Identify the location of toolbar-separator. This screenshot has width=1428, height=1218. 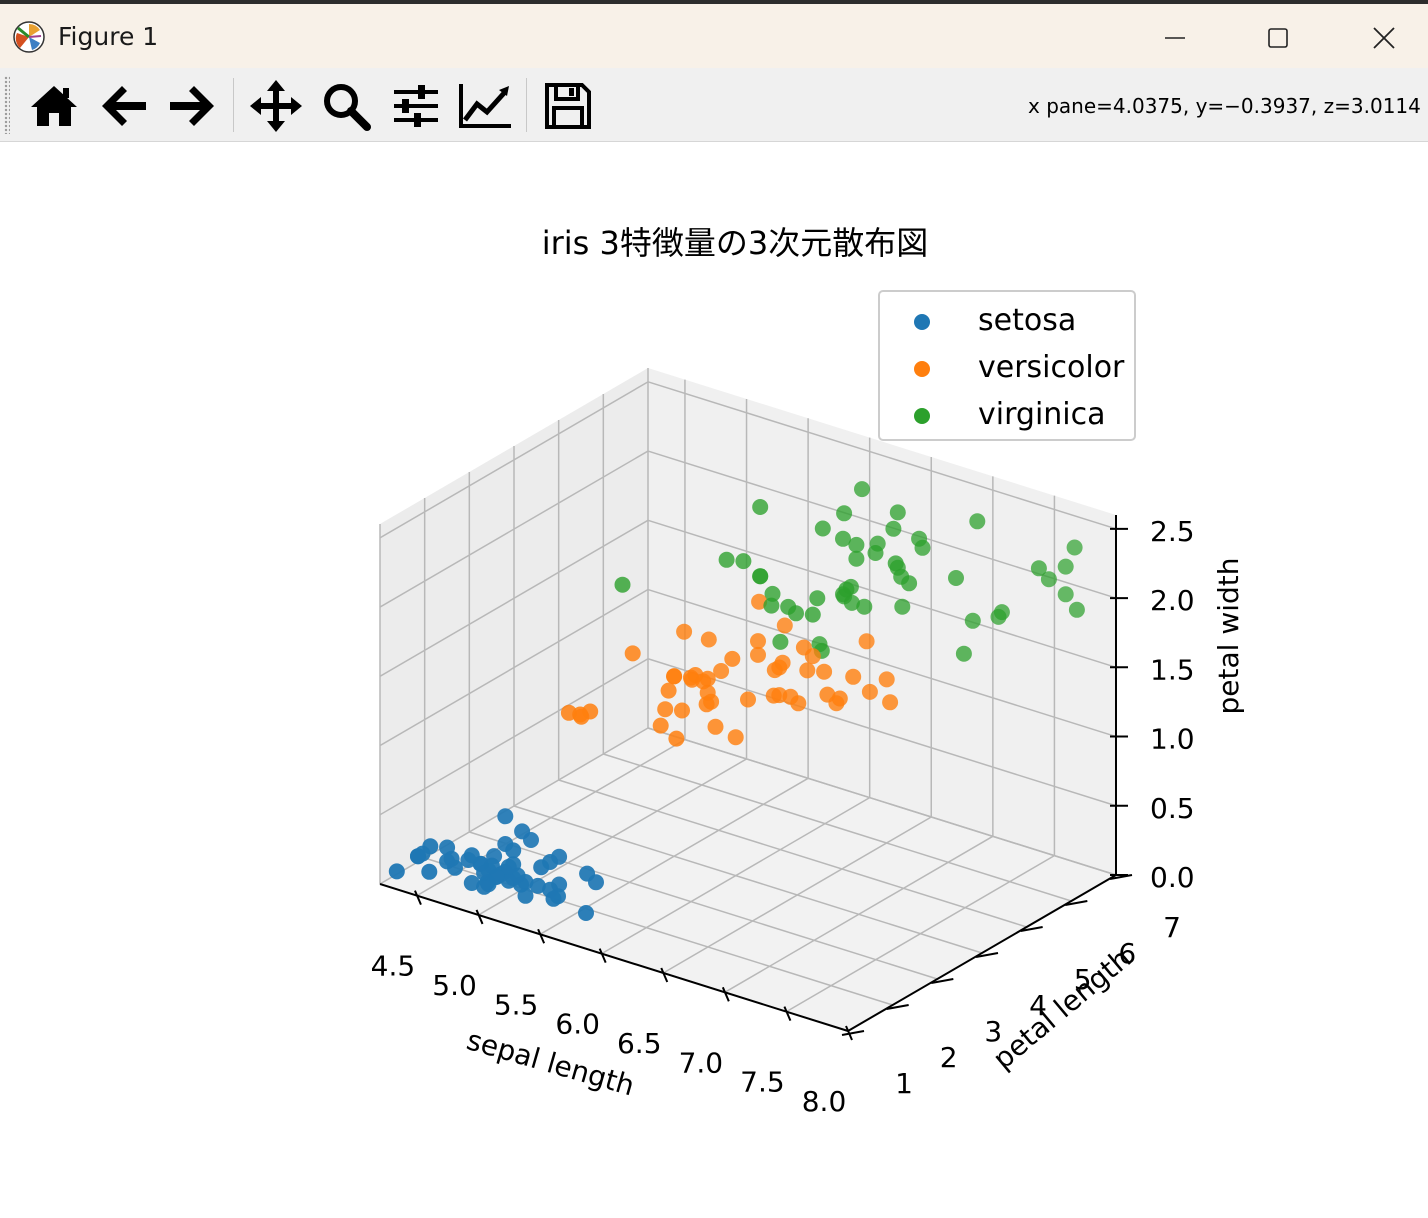
(233, 105).